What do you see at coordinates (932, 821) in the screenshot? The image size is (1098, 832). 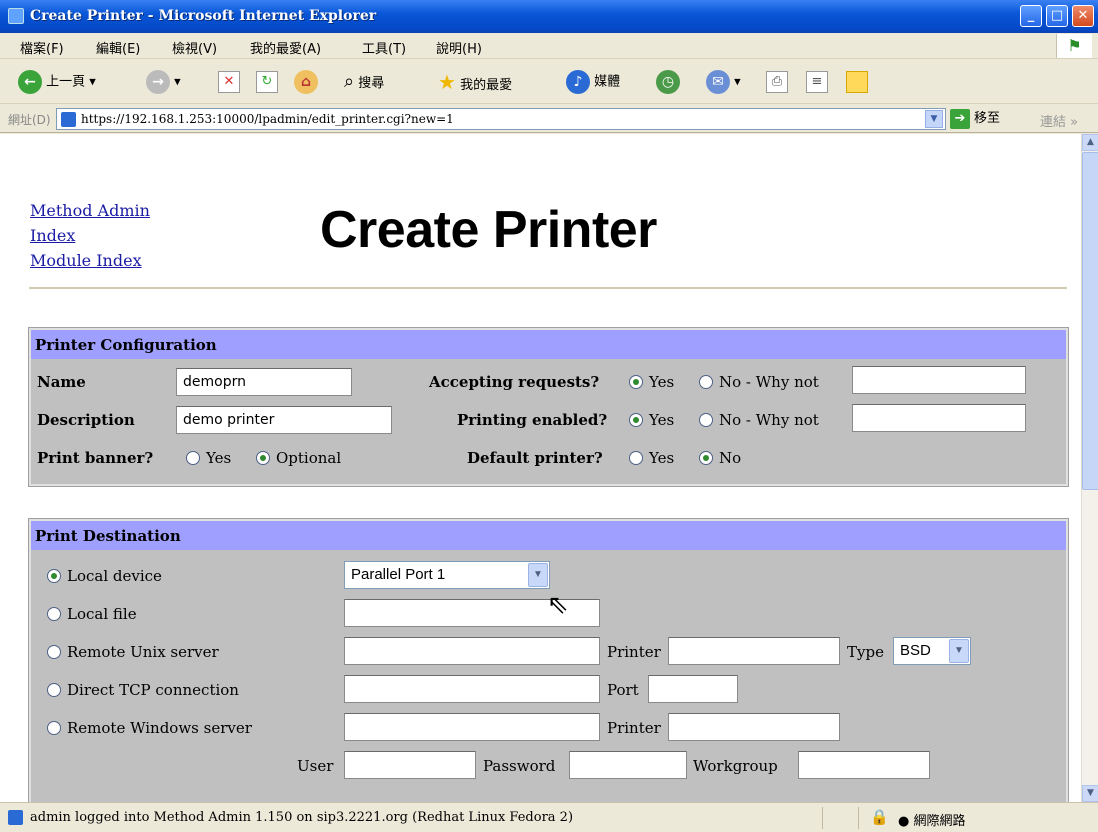 I see `security-zone: ● 網際網路` at bounding box center [932, 821].